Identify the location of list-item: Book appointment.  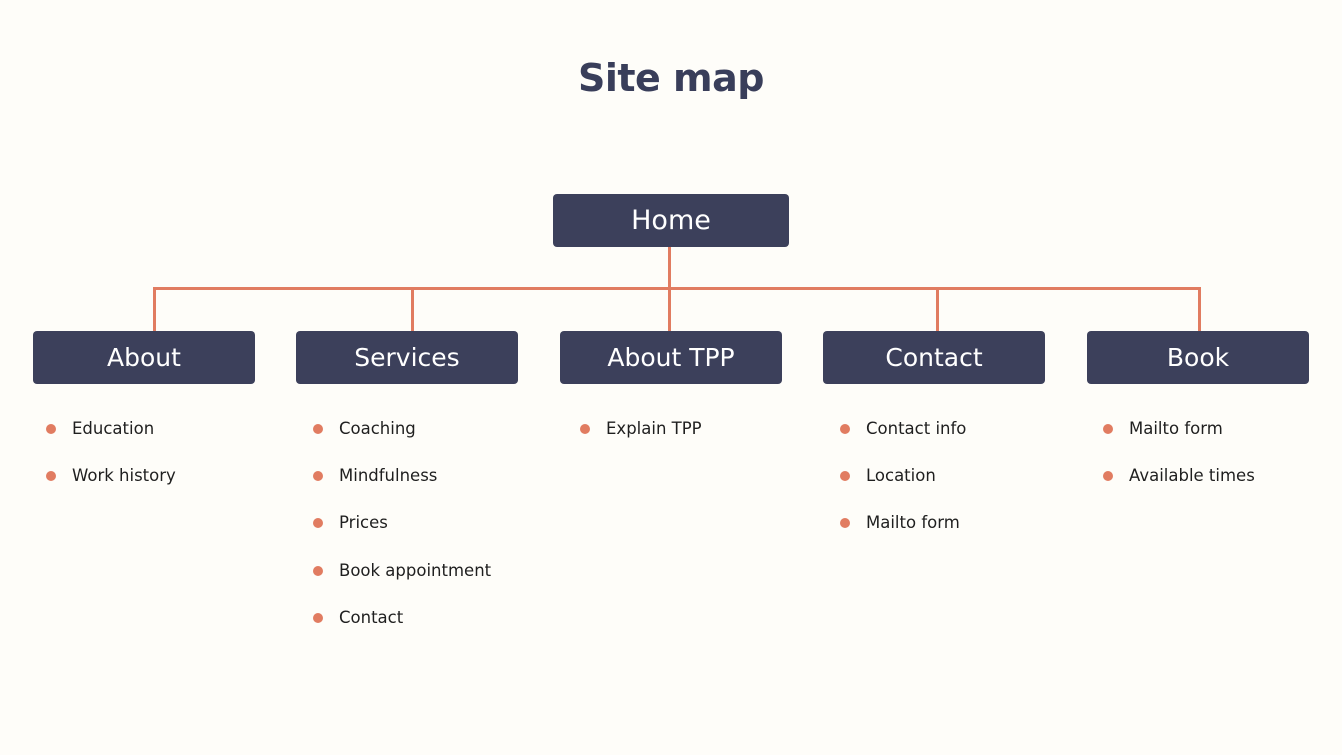
(395, 577).